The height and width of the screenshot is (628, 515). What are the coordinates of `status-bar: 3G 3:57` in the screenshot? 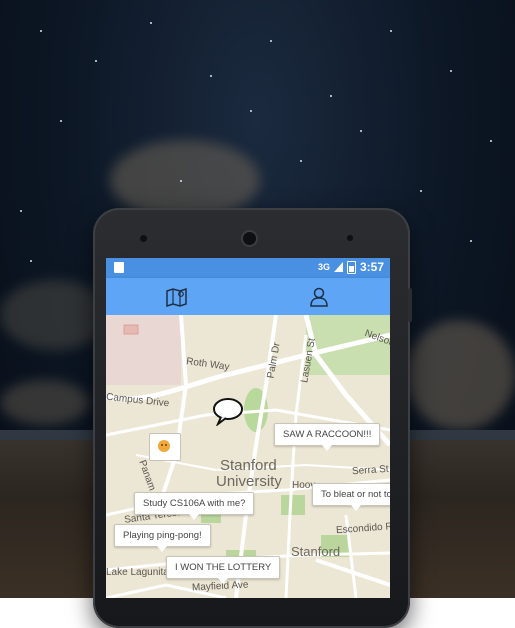 It's located at (248, 268).